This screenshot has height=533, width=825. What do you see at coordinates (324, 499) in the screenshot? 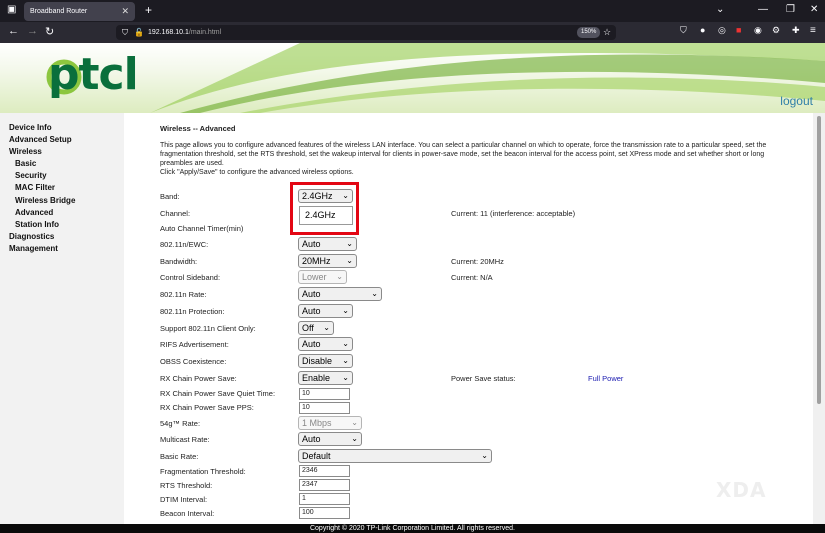
I see `dtim-interval-input: 1` at bounding box center [324, 499].